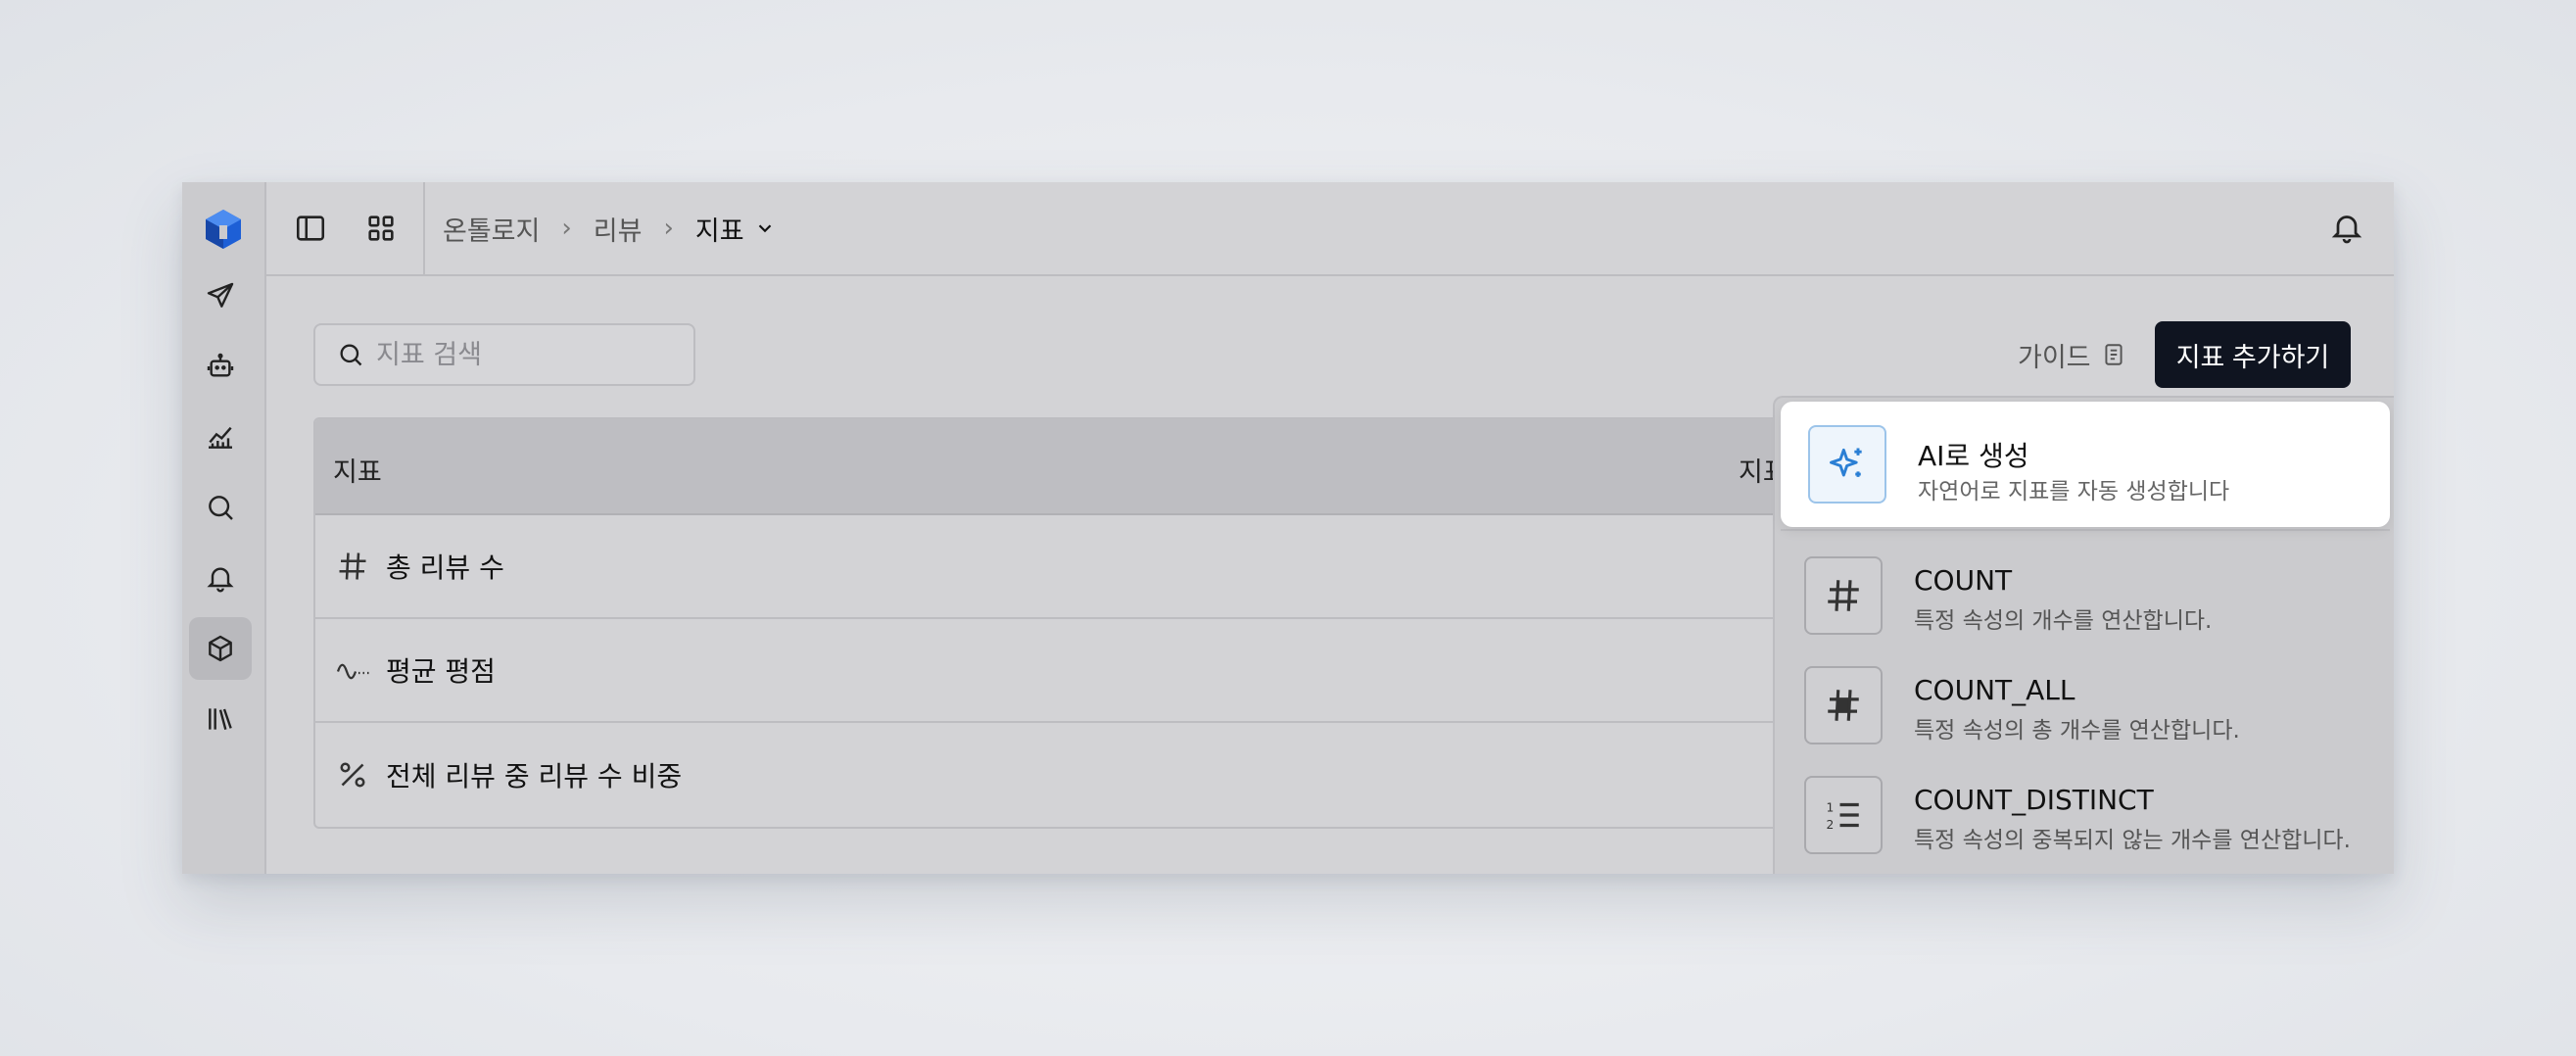 This screenshot has width=2576, height=1056. I want to click on percent-icon, so click(352, 775).